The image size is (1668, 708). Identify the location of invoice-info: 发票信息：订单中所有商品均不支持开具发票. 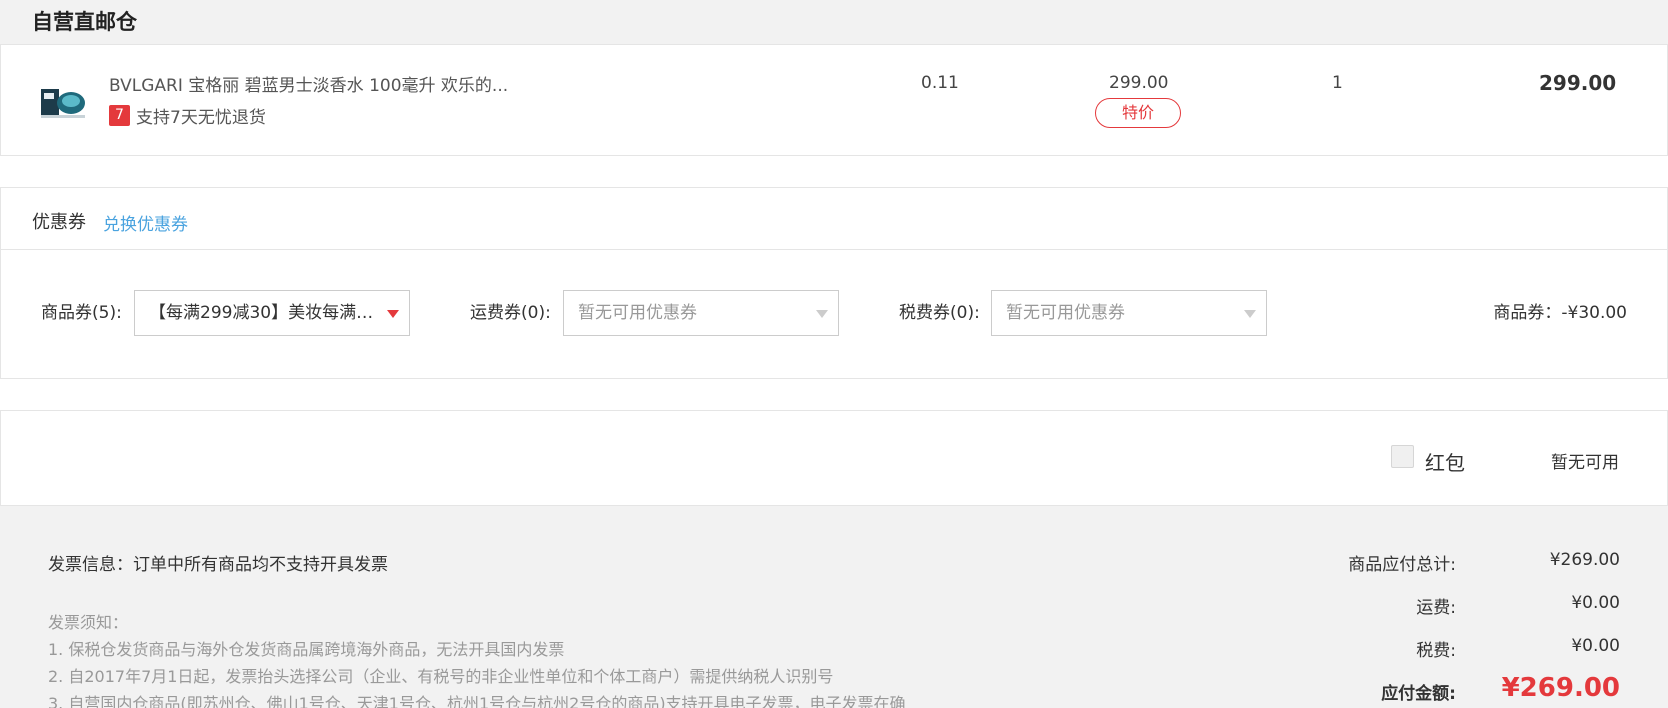
(218, 565).